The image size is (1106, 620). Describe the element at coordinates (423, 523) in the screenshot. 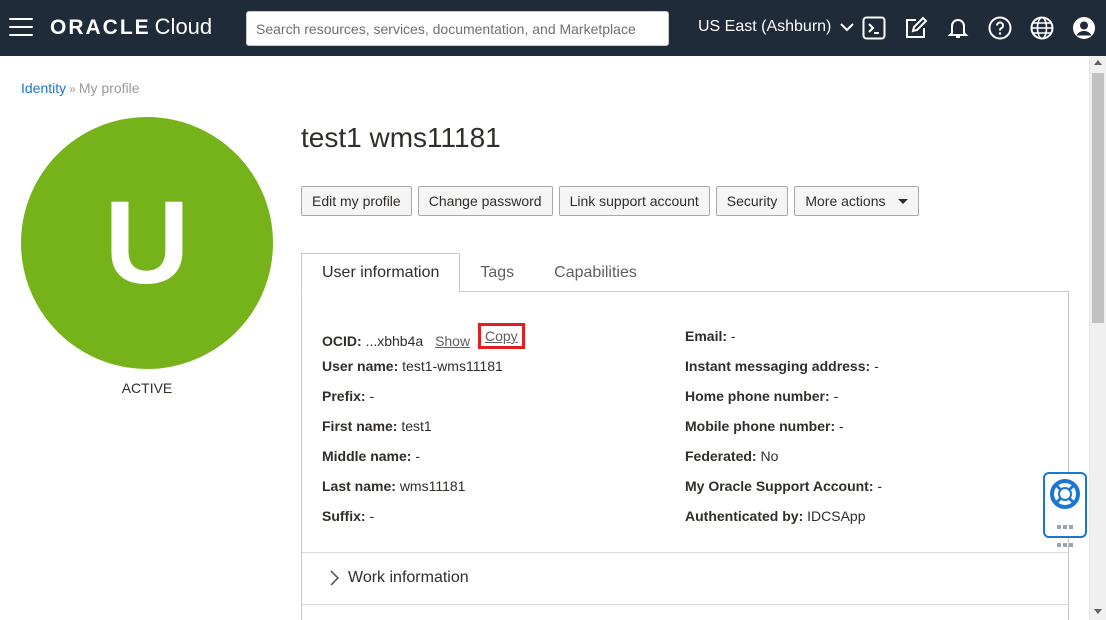

I see `suffix-row: Suffix: -` at that location.